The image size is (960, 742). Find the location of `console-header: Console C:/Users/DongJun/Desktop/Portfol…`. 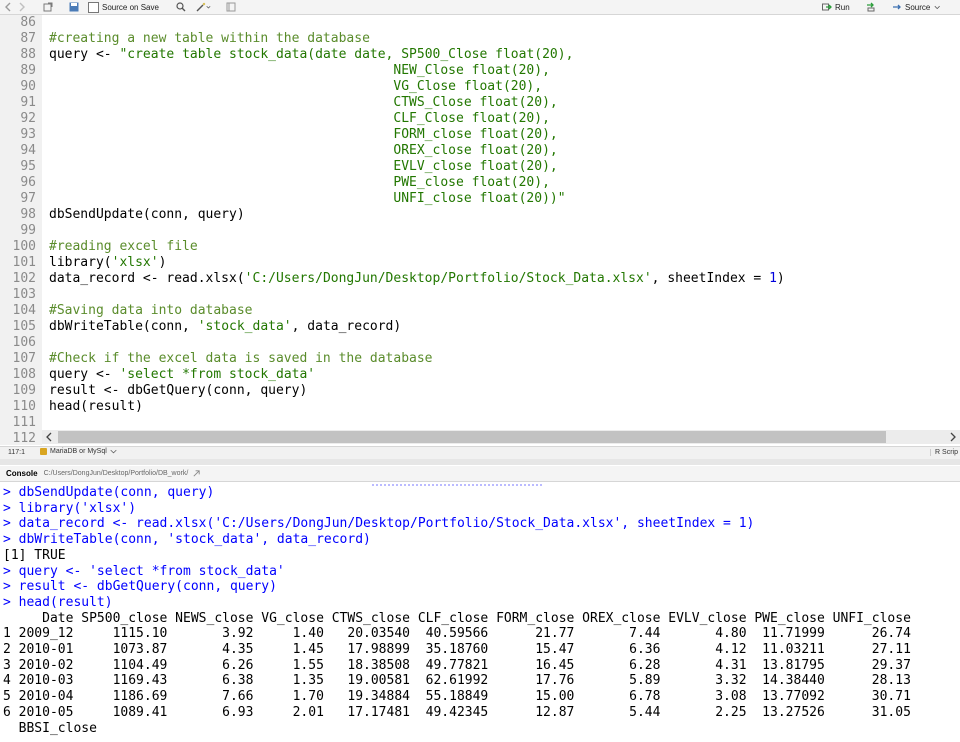

console-header: Console C:/Users/DongJun/Desktop/Portfol… is located at coordinates (480, 474).